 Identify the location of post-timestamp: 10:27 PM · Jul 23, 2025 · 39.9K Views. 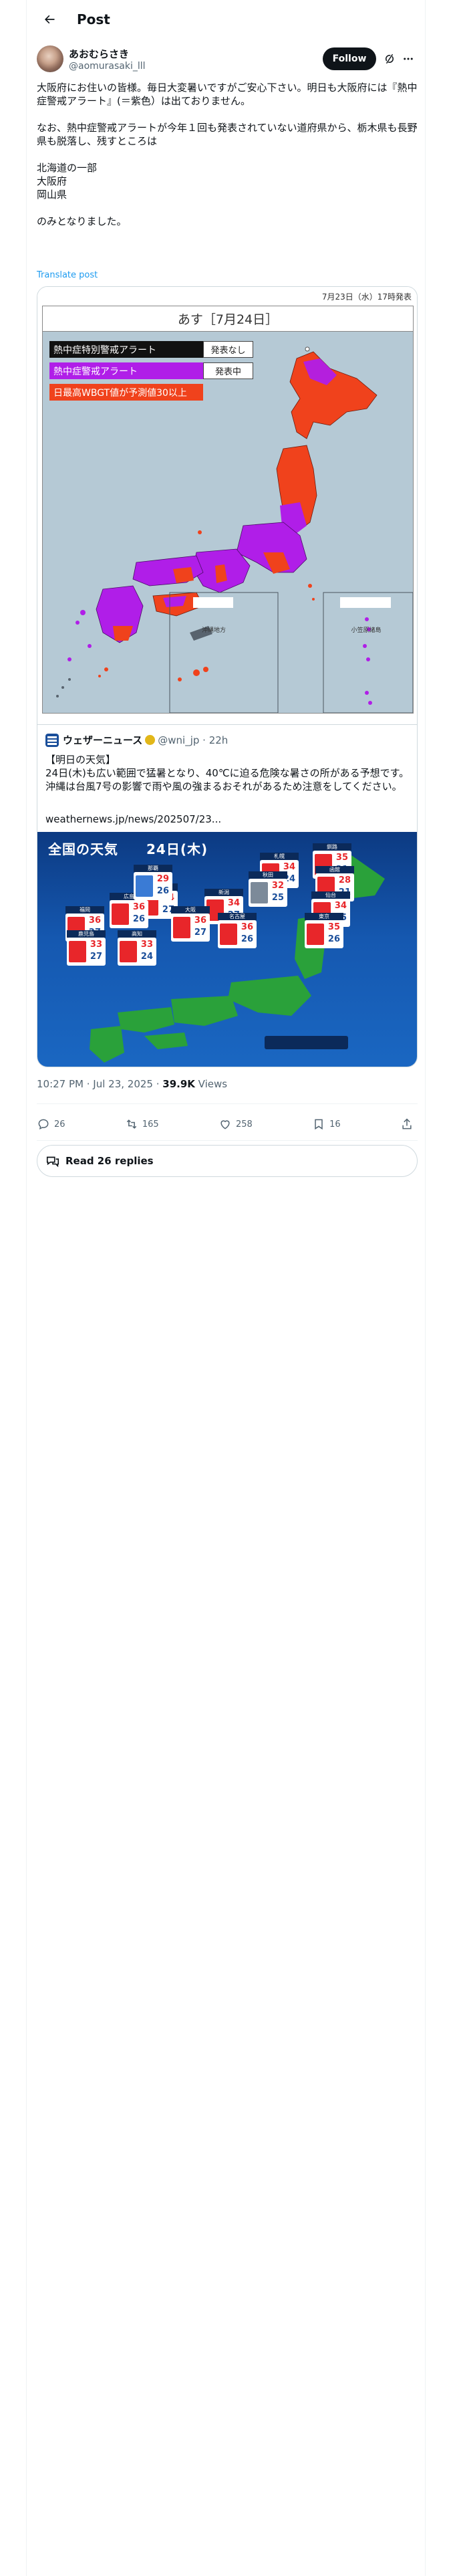
(132, 1084).